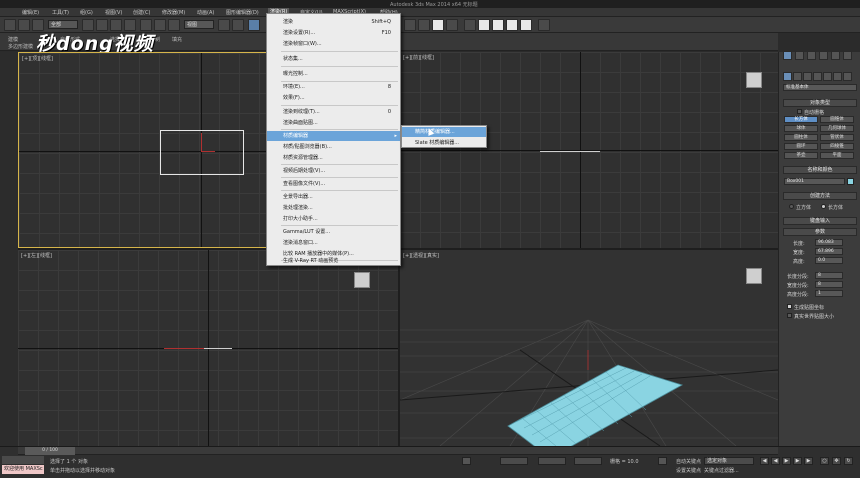 This screenshot has height=478, width=860. I want to click on length-segs-field: 8, so click(829, 275).